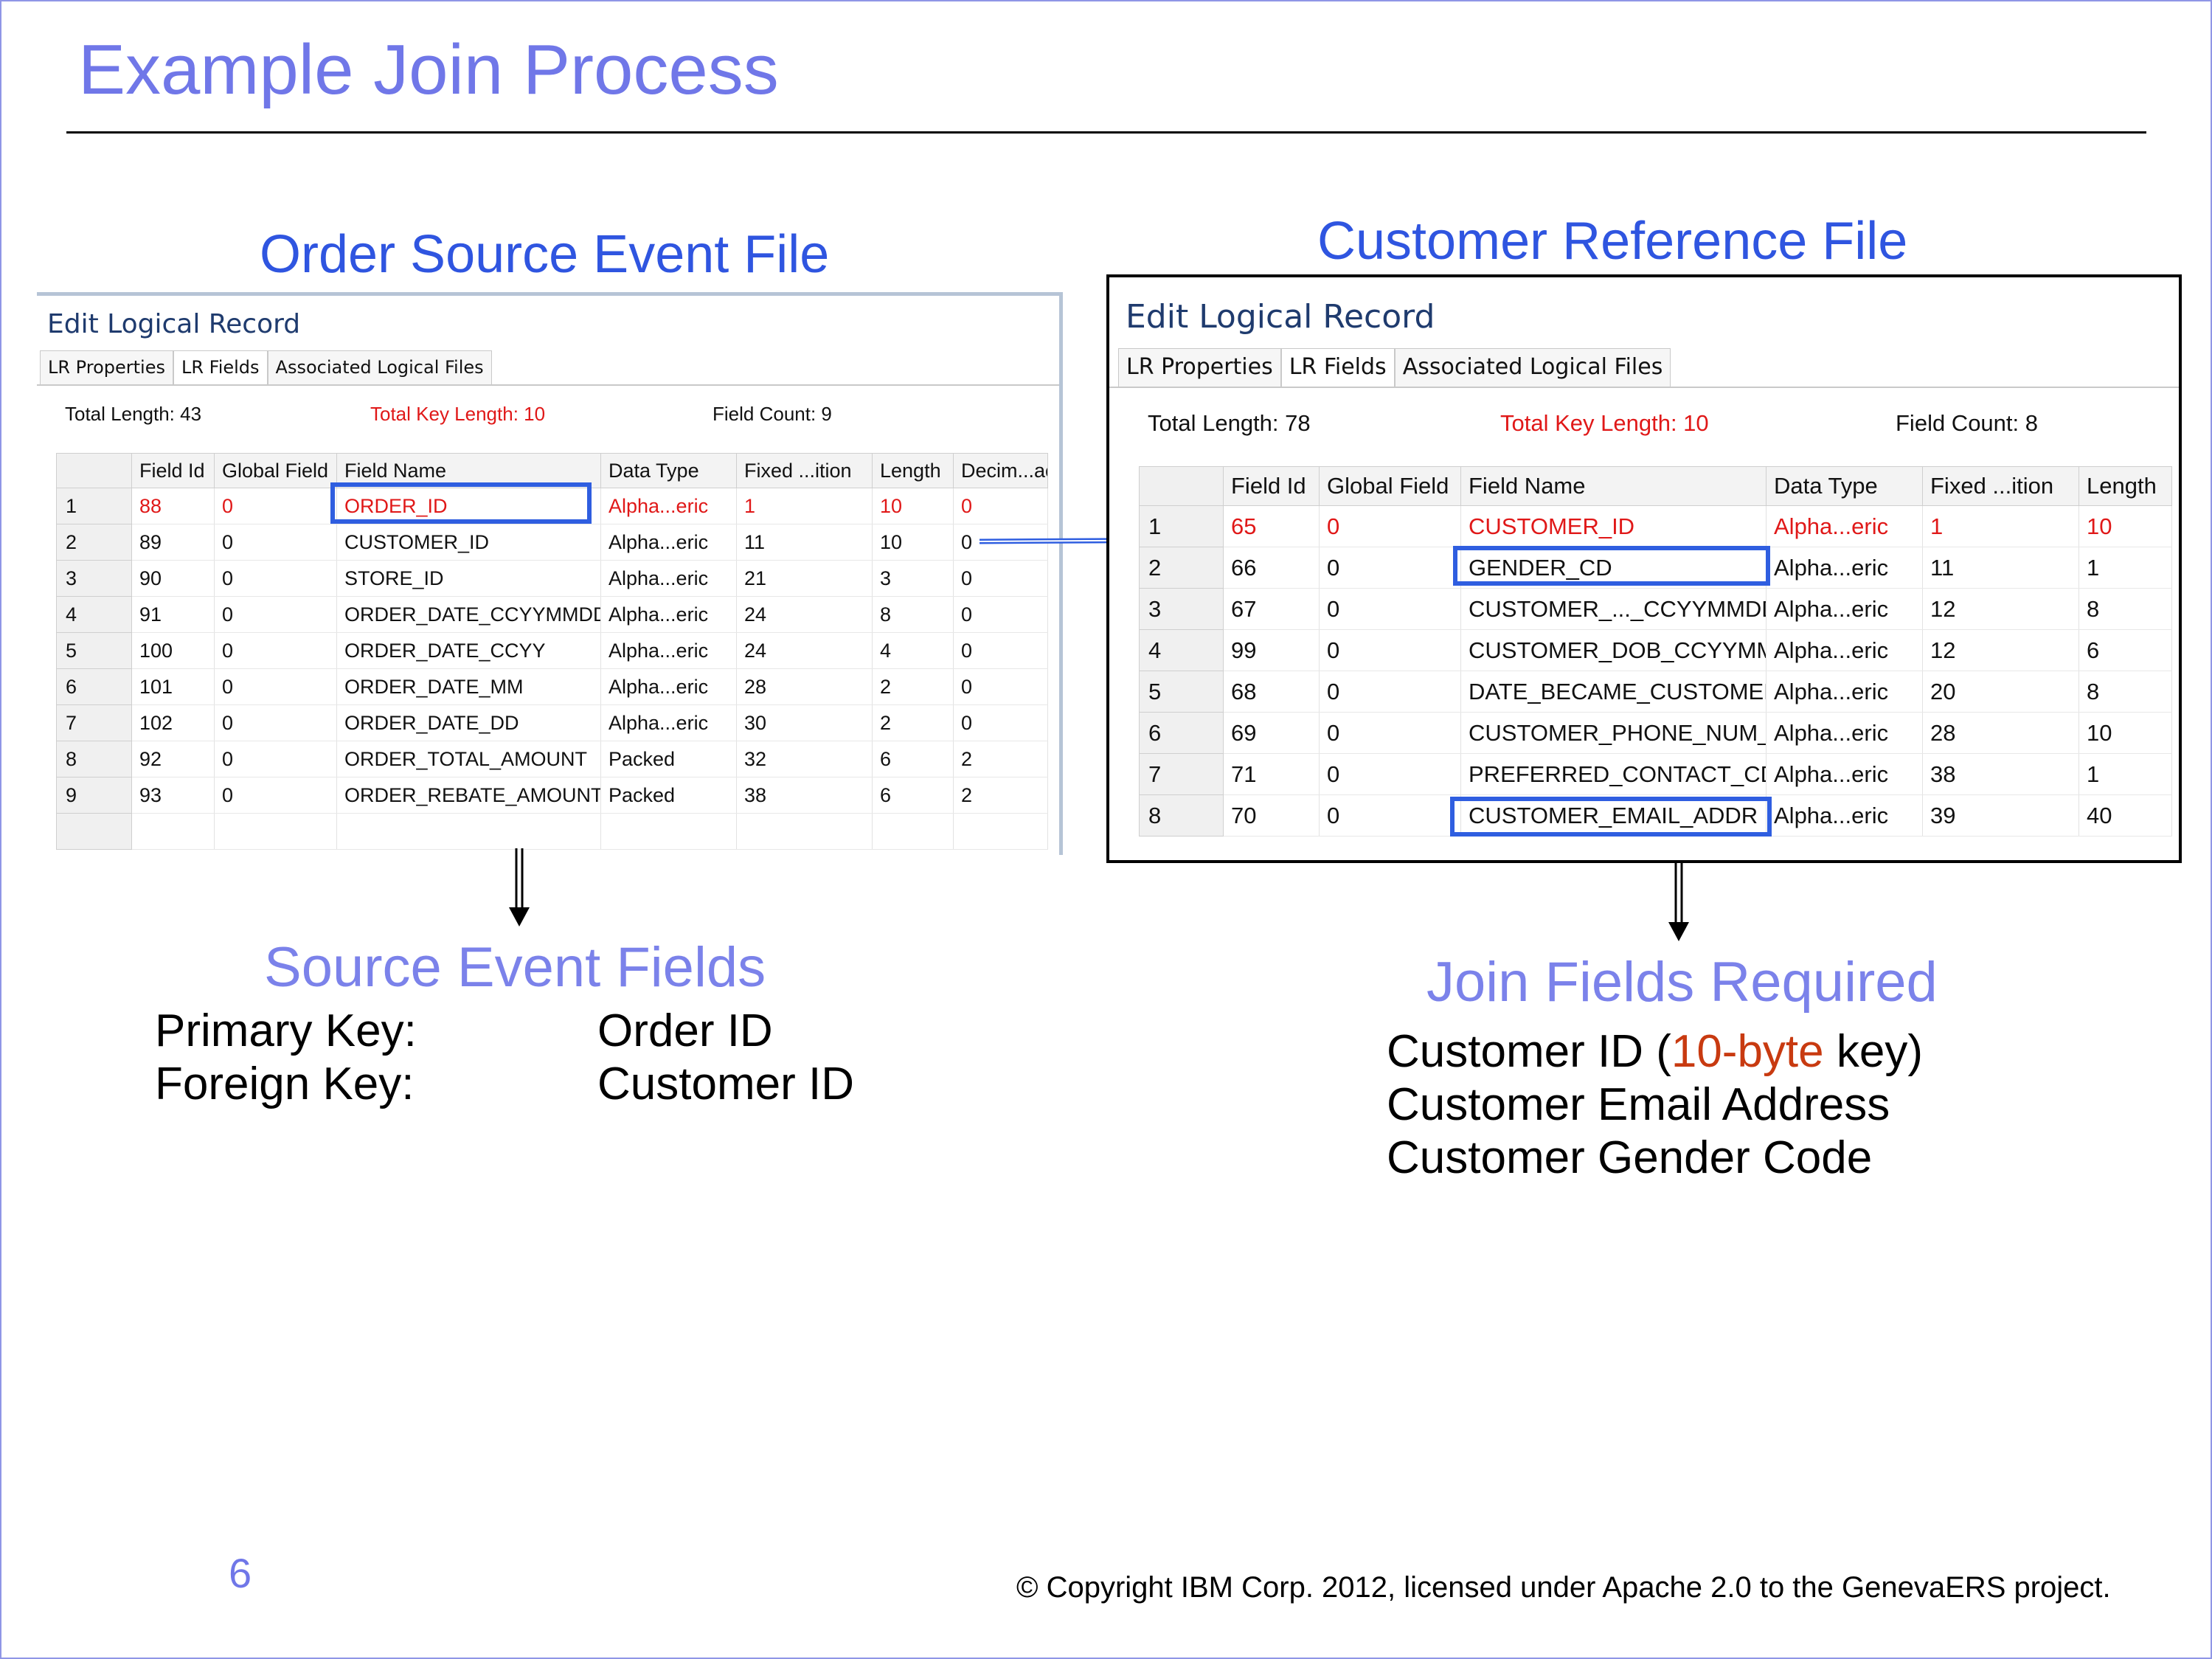 The width and height of the screenshot is (2212, 1659). Describe the element at coordinates (1337, 367) in the screenshot. I see `right-tab-lr-fields: LR Fields` at that location.